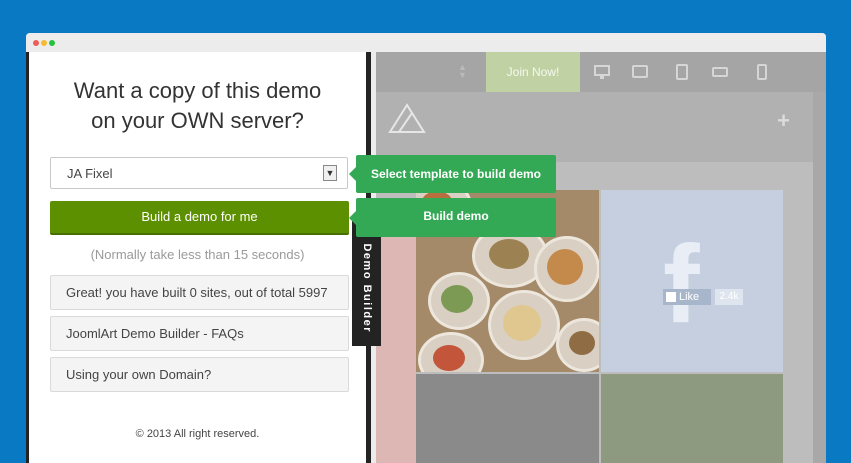 The height and width of the screenshot is (463, 851). Describe the element at coordinates (44, 43) in the screenshot. I see `minimize-window-icon` at that location.